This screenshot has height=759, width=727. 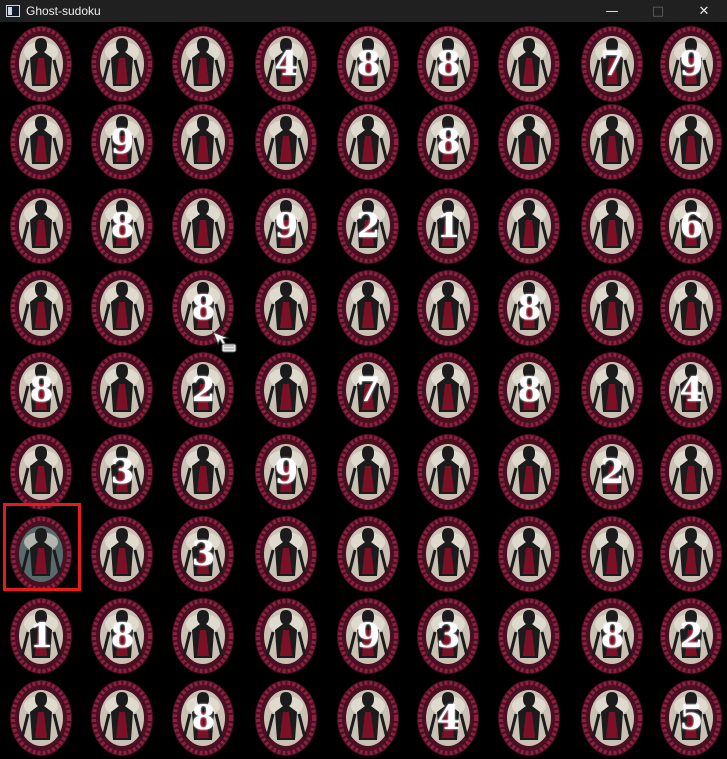 I want to click on sudoku-cell-r1-c5: 8, so click(x=368, y=64).